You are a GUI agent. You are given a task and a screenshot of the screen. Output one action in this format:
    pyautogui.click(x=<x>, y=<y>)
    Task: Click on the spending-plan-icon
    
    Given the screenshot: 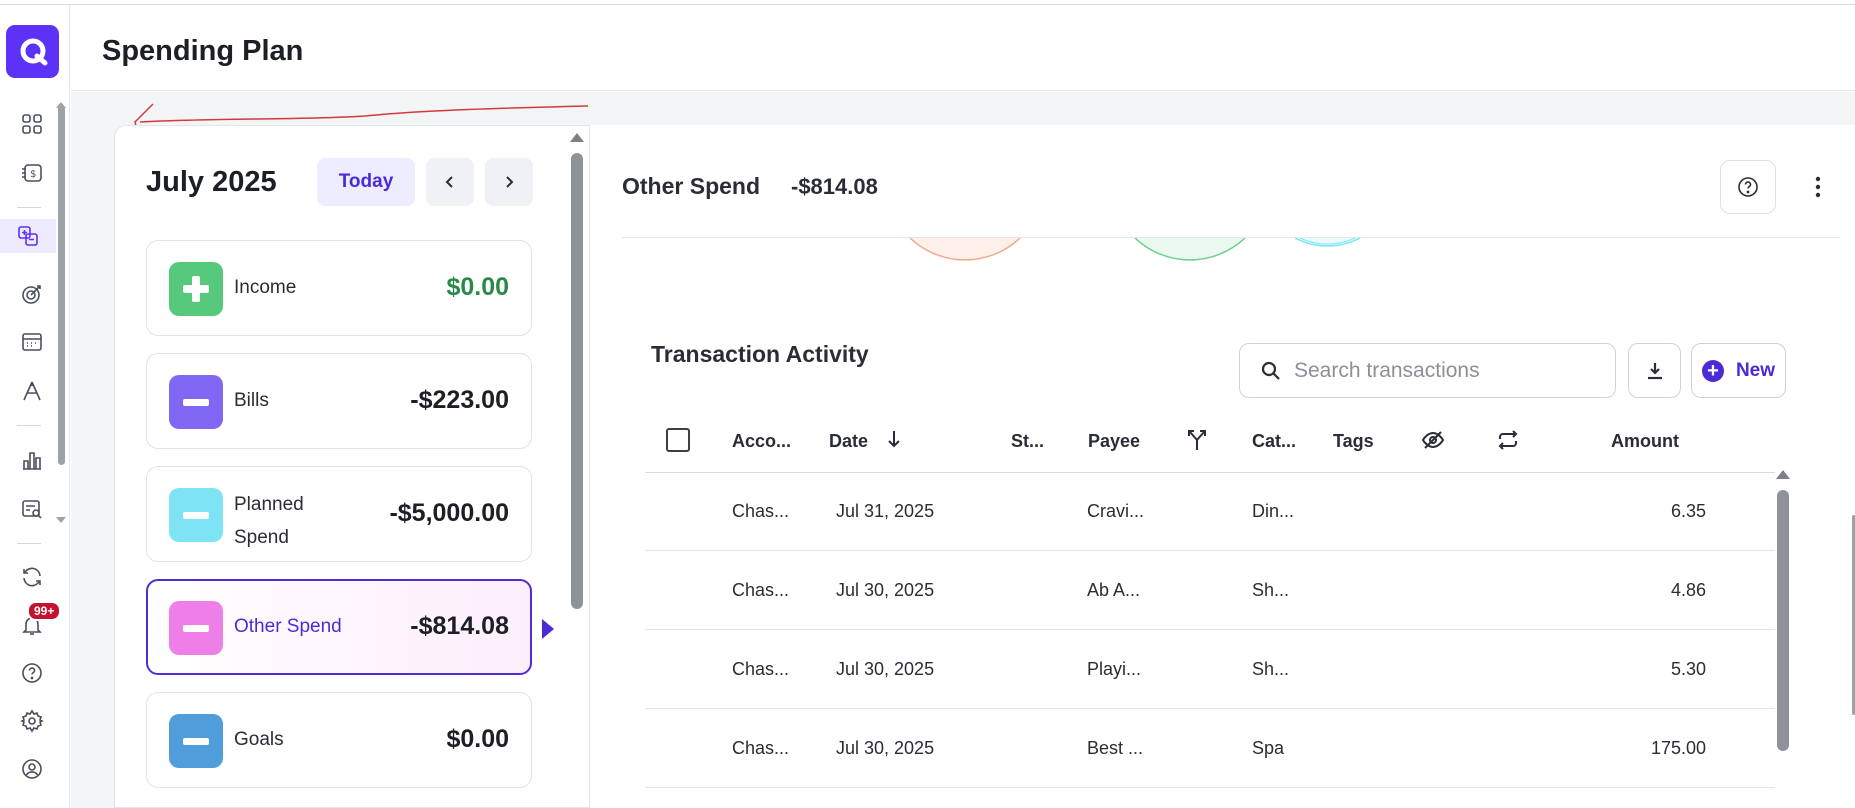 What is the action you would take?
    pyautogui.click(x=28, y=236)
    